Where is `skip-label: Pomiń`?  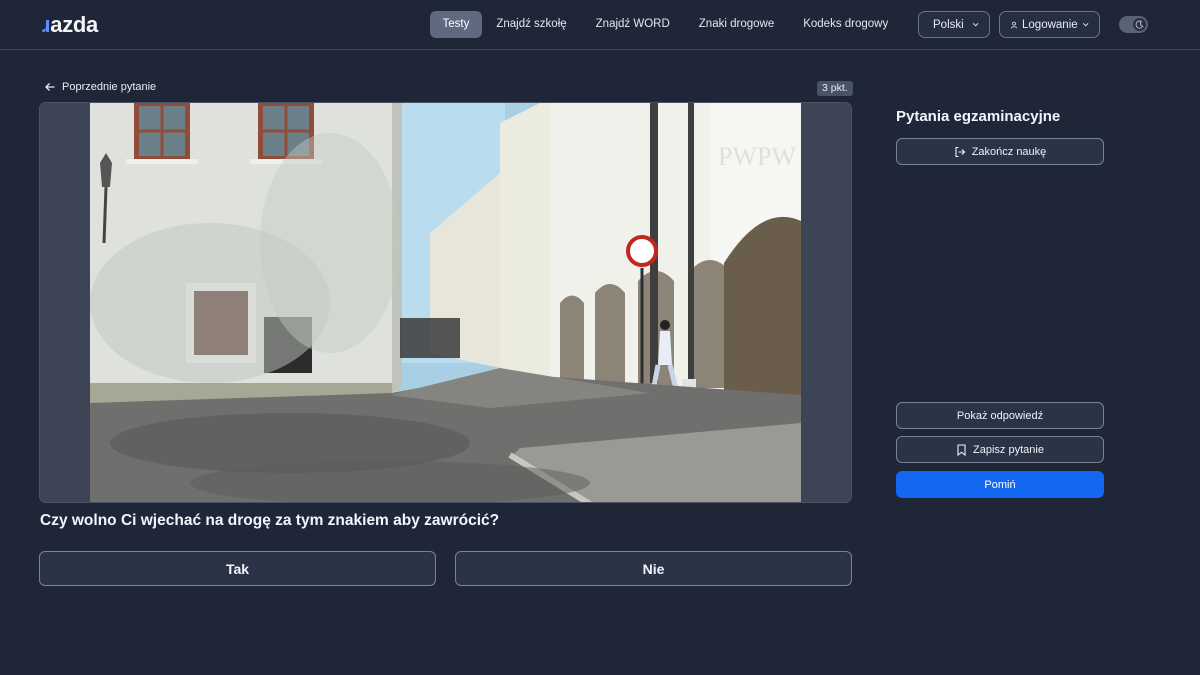
skip-label: Pomiń is located at coordinates (1000, 484).